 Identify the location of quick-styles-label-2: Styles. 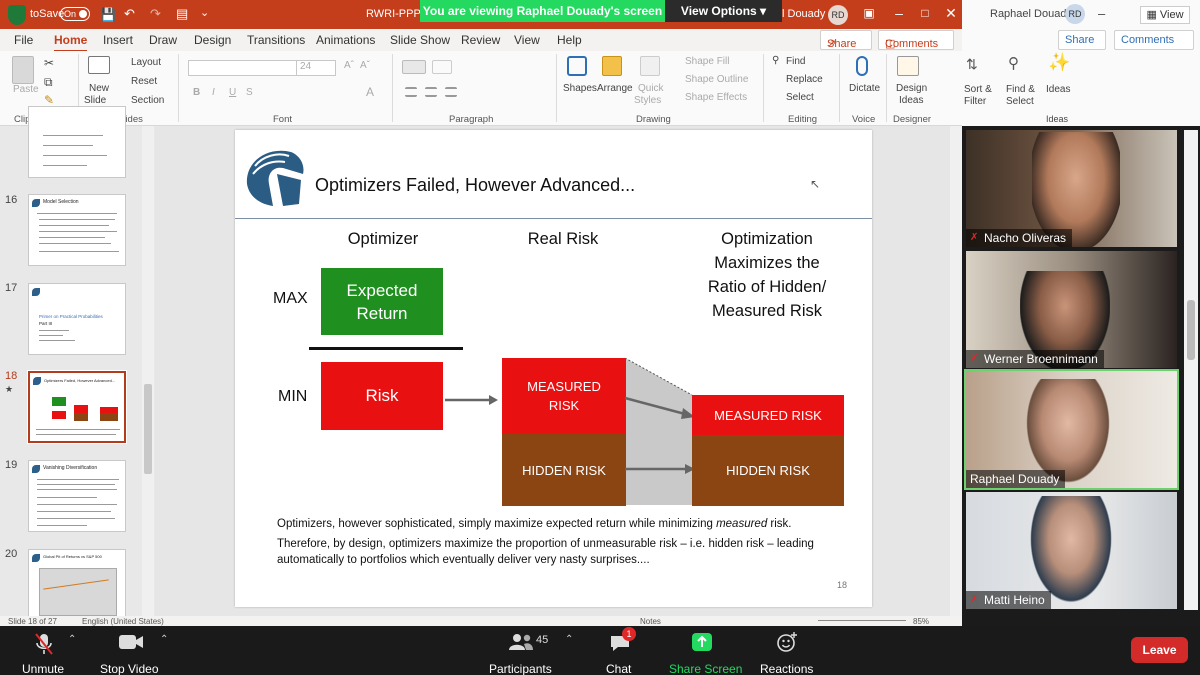
(647, 100).